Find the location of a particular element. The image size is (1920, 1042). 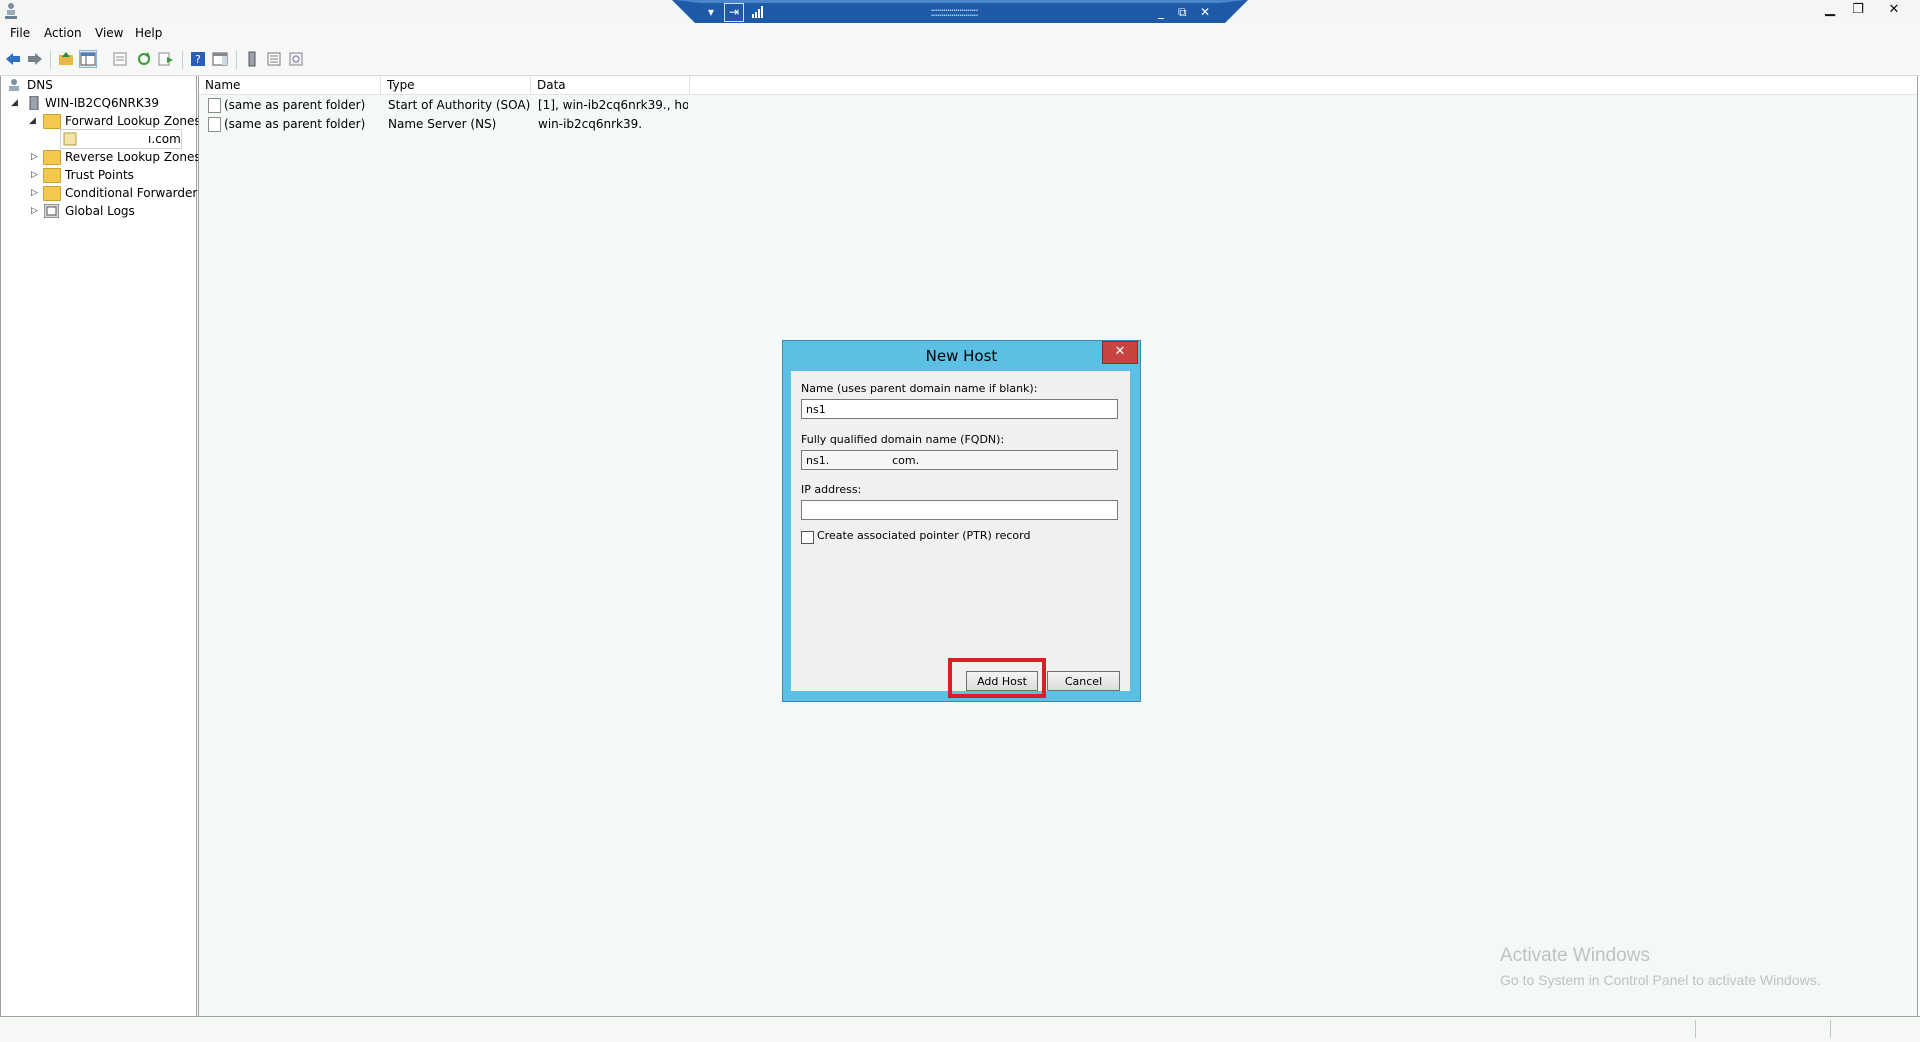

properties-icon is located at coordinates (120, 59).